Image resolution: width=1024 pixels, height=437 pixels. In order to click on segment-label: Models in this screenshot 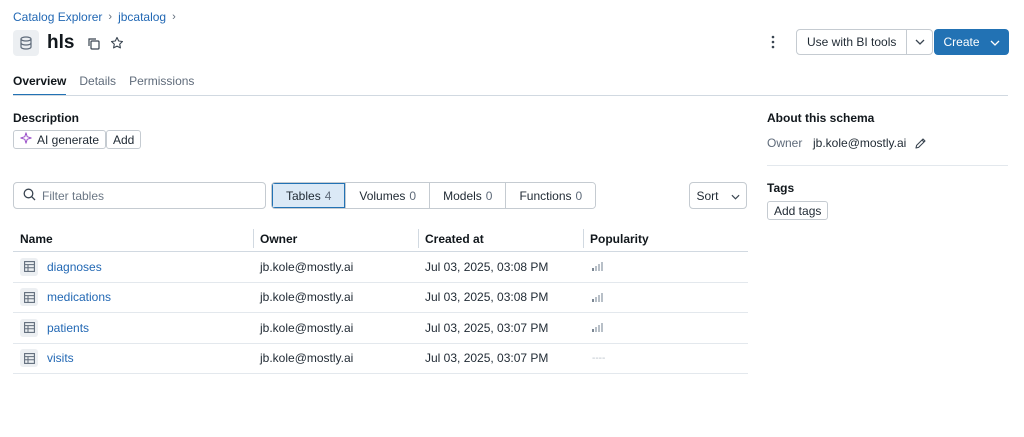, I will do `click(462, 195)`.